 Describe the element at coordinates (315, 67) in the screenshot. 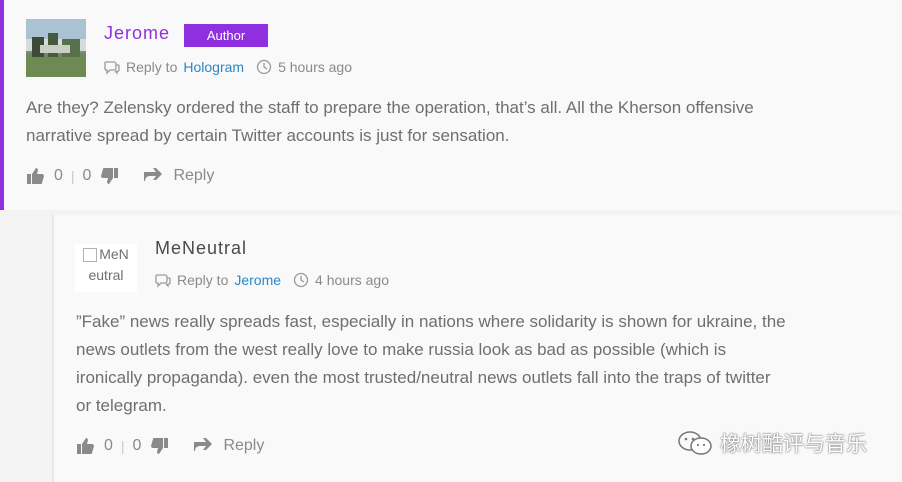

I see `comment-timestamp: 5 hours ago` at that location.